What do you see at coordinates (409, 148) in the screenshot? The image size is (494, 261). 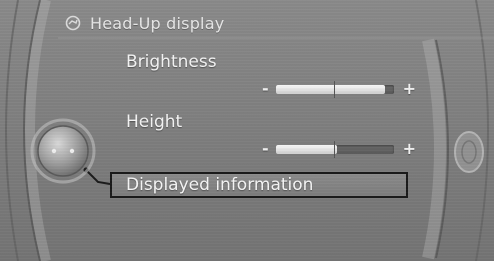 I see `height-increase: +` at bounding box center [409, 148].